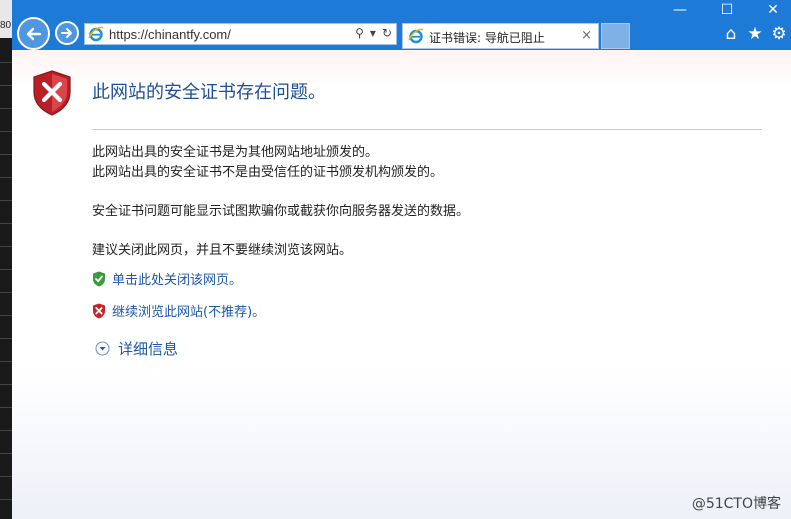 Image resolution: width=791 pixels, height=519 pixels. Describe the element at coordinates (727, 11) in the screenshot. I see `maximize-button: ☐` at that location.